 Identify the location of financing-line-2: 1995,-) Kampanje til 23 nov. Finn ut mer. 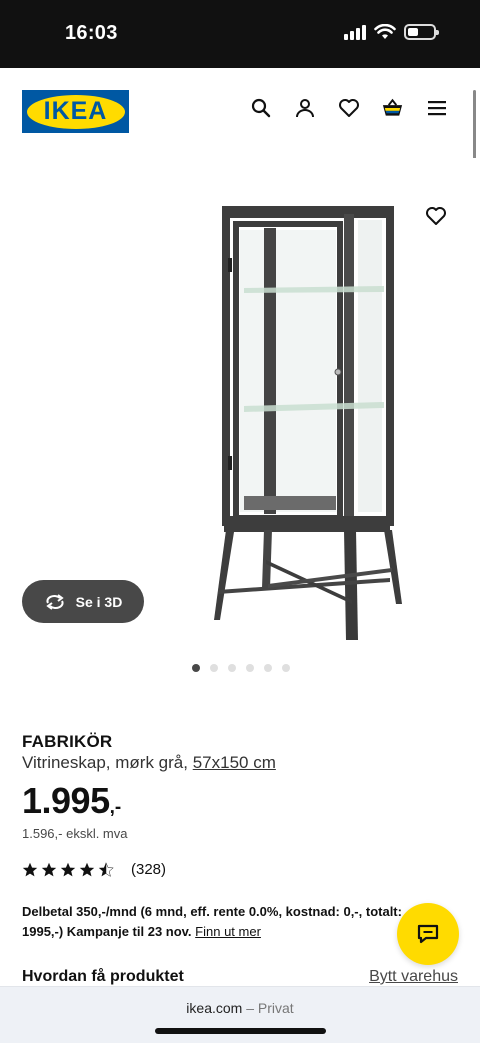
(232, 932).